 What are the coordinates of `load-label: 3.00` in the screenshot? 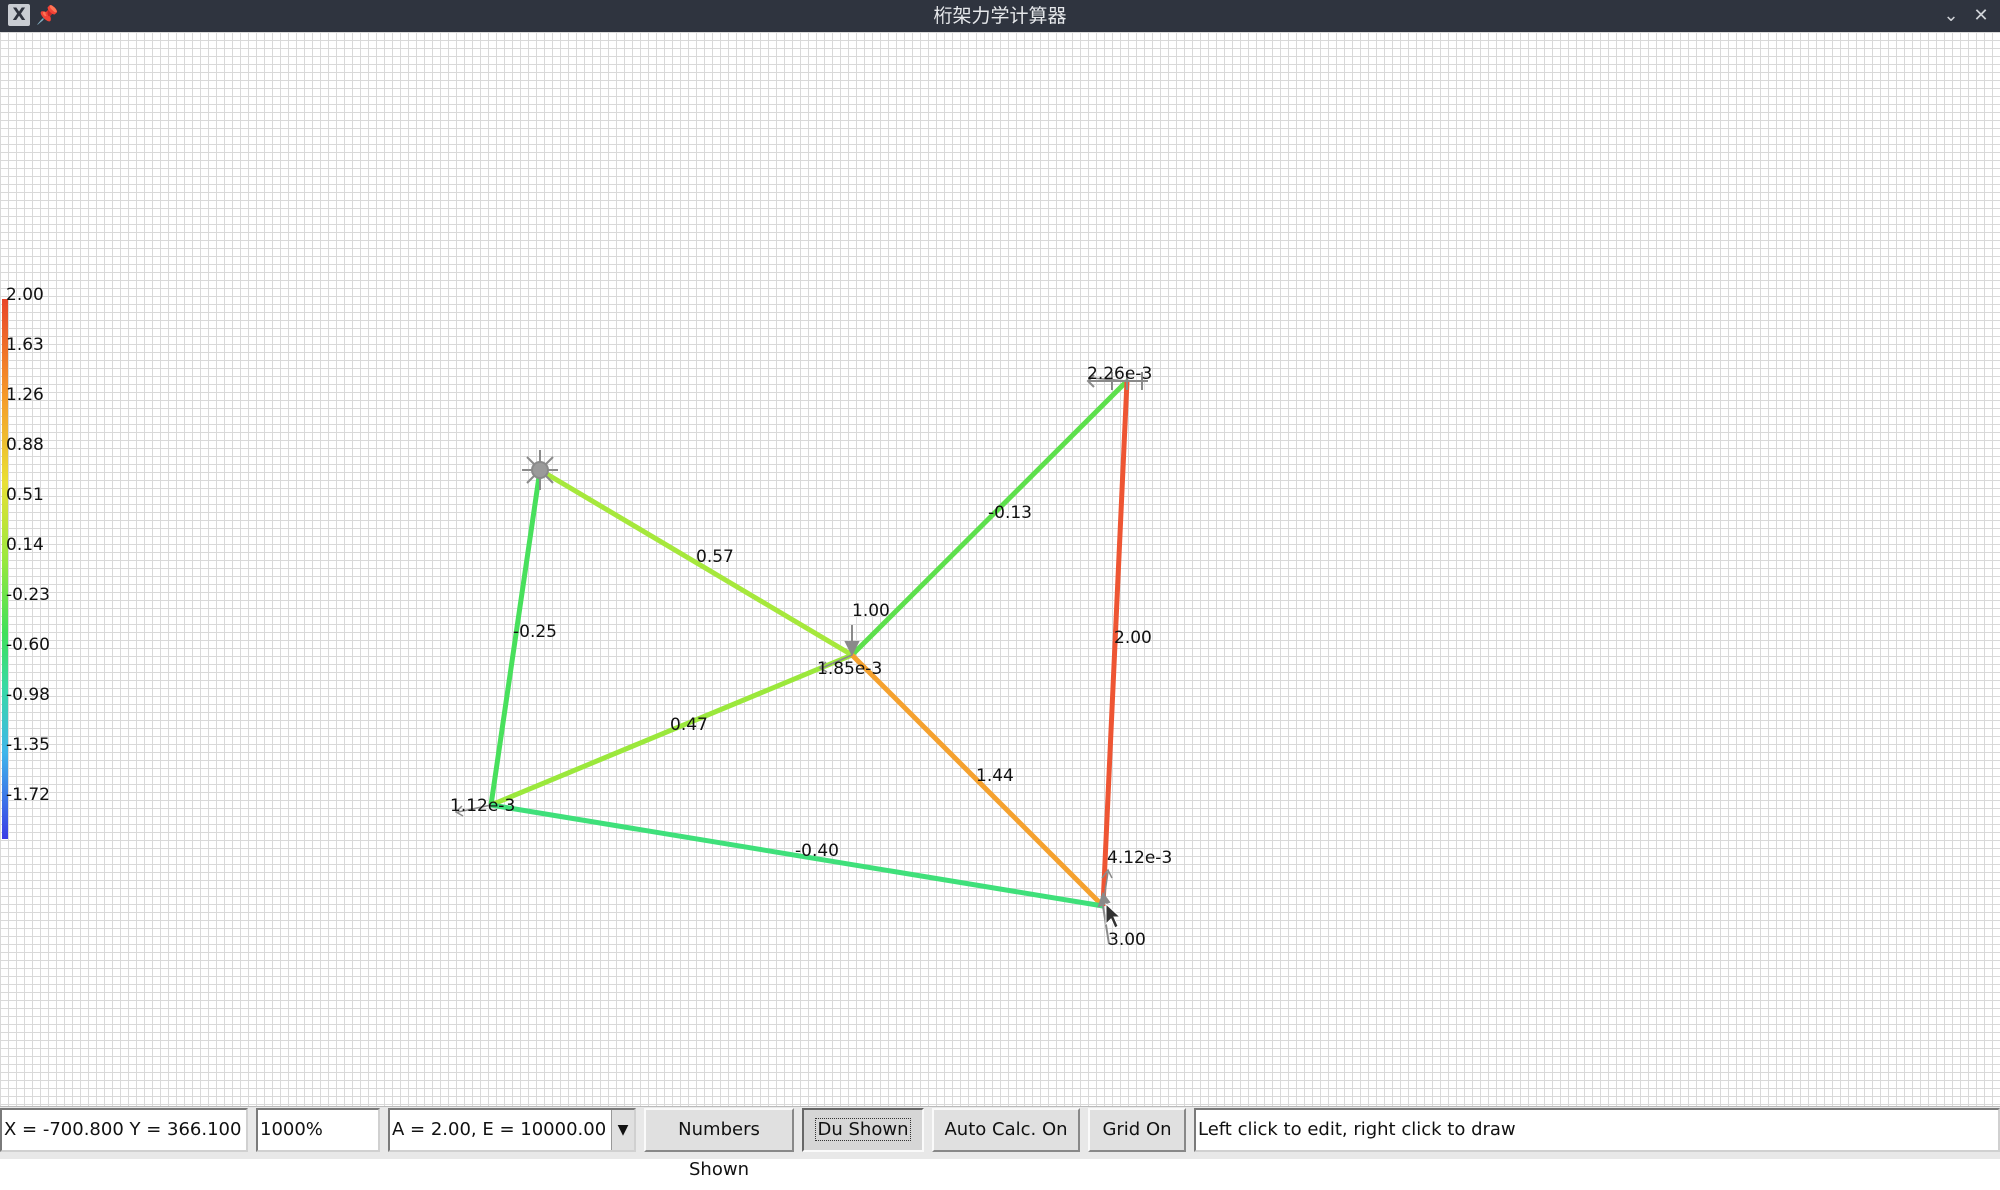 It's located at (1127, 940).